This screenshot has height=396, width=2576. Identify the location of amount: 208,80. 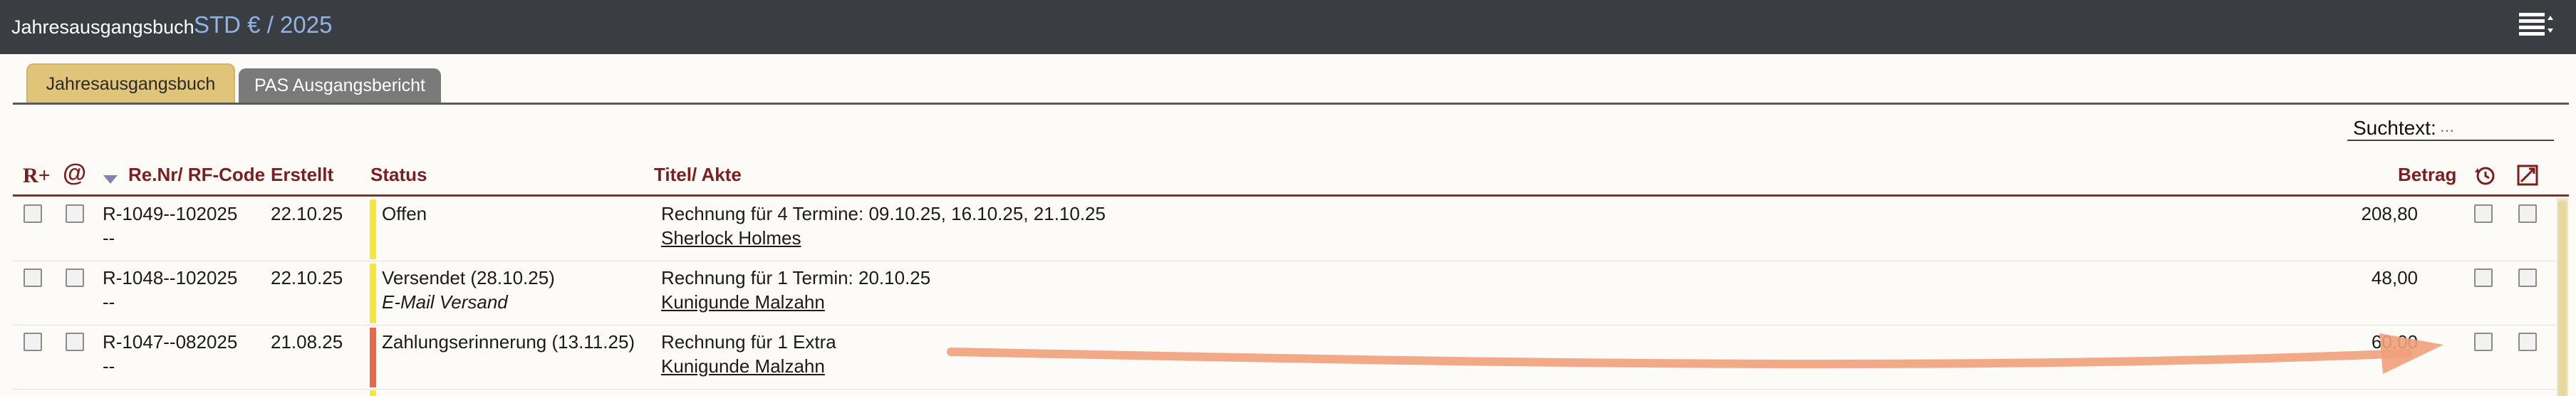
(2389, 213).